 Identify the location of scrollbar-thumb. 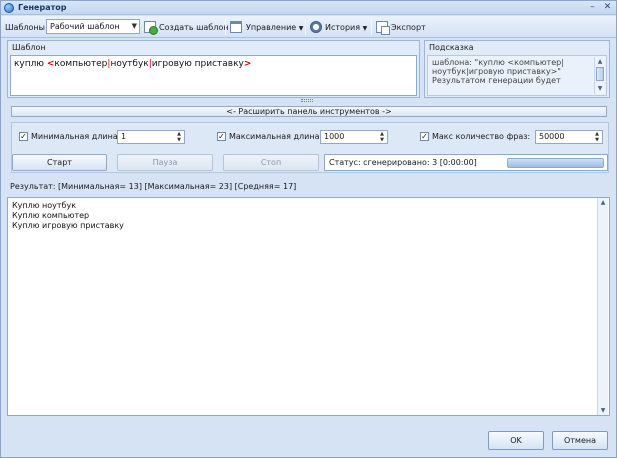
(600, 74).